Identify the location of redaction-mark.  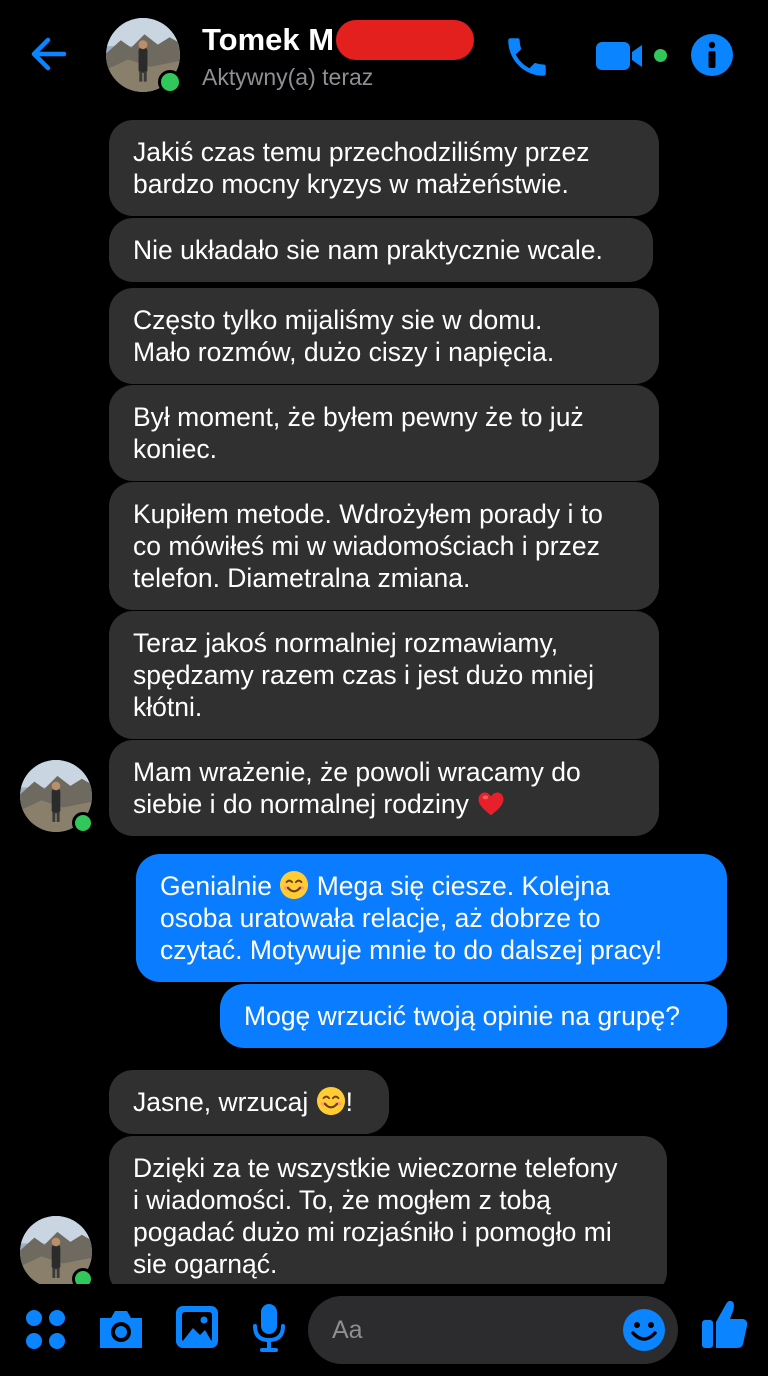
(405, 40).